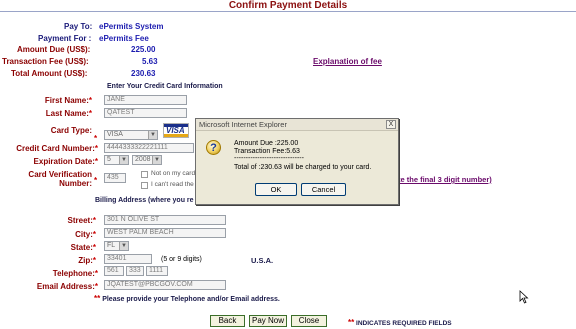 This screenshot has height=329, width=576. Describe the element at coordinates (165, 220) in the screenshot. I see `street-field: 301 N OLIVE ST` at that location.